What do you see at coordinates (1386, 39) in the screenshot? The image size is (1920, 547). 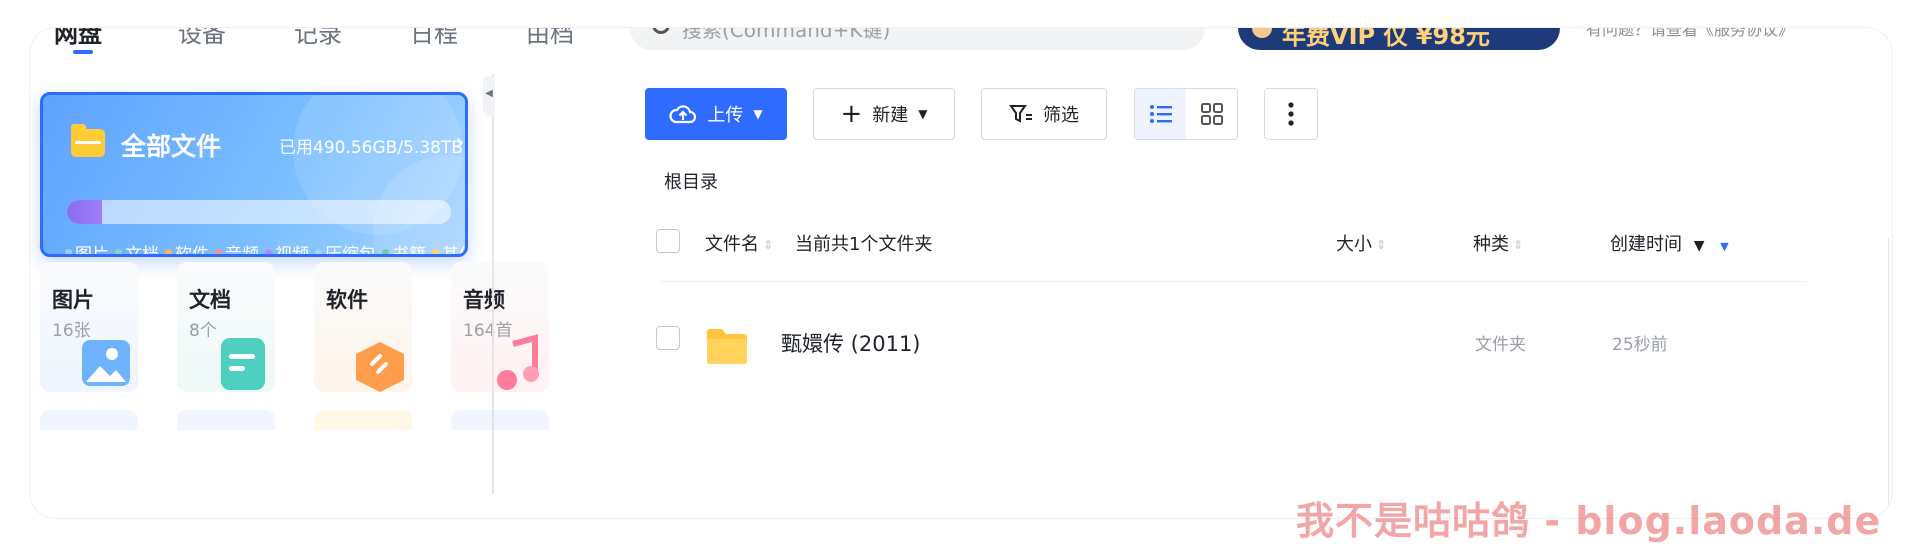 I see `vip-text: 年费VIP 仅 ¥98元` at bounding box center [1386, 39].